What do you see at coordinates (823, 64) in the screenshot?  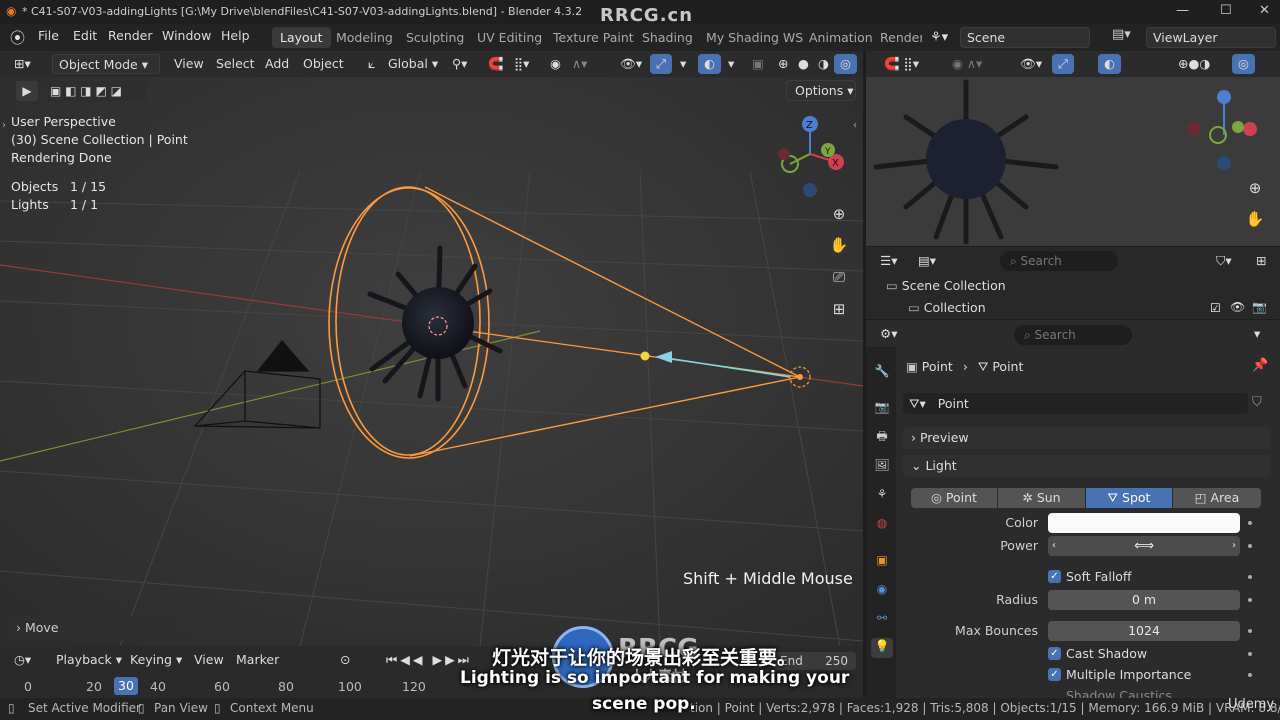 I see `shading-material-icon: ◑` at bounding box center [823, 64].